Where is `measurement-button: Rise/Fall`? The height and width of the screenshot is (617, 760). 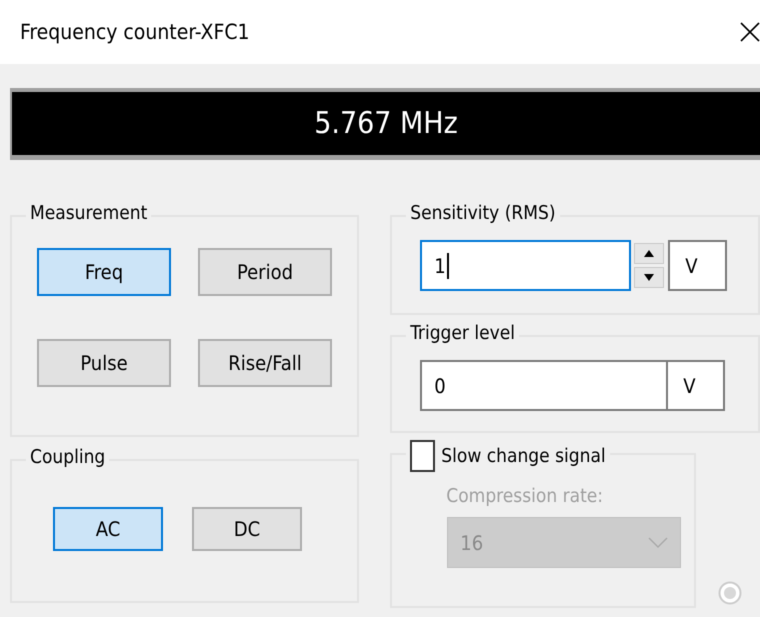 measurement-button: Rise/Fall is located at coordinates (265, 363).